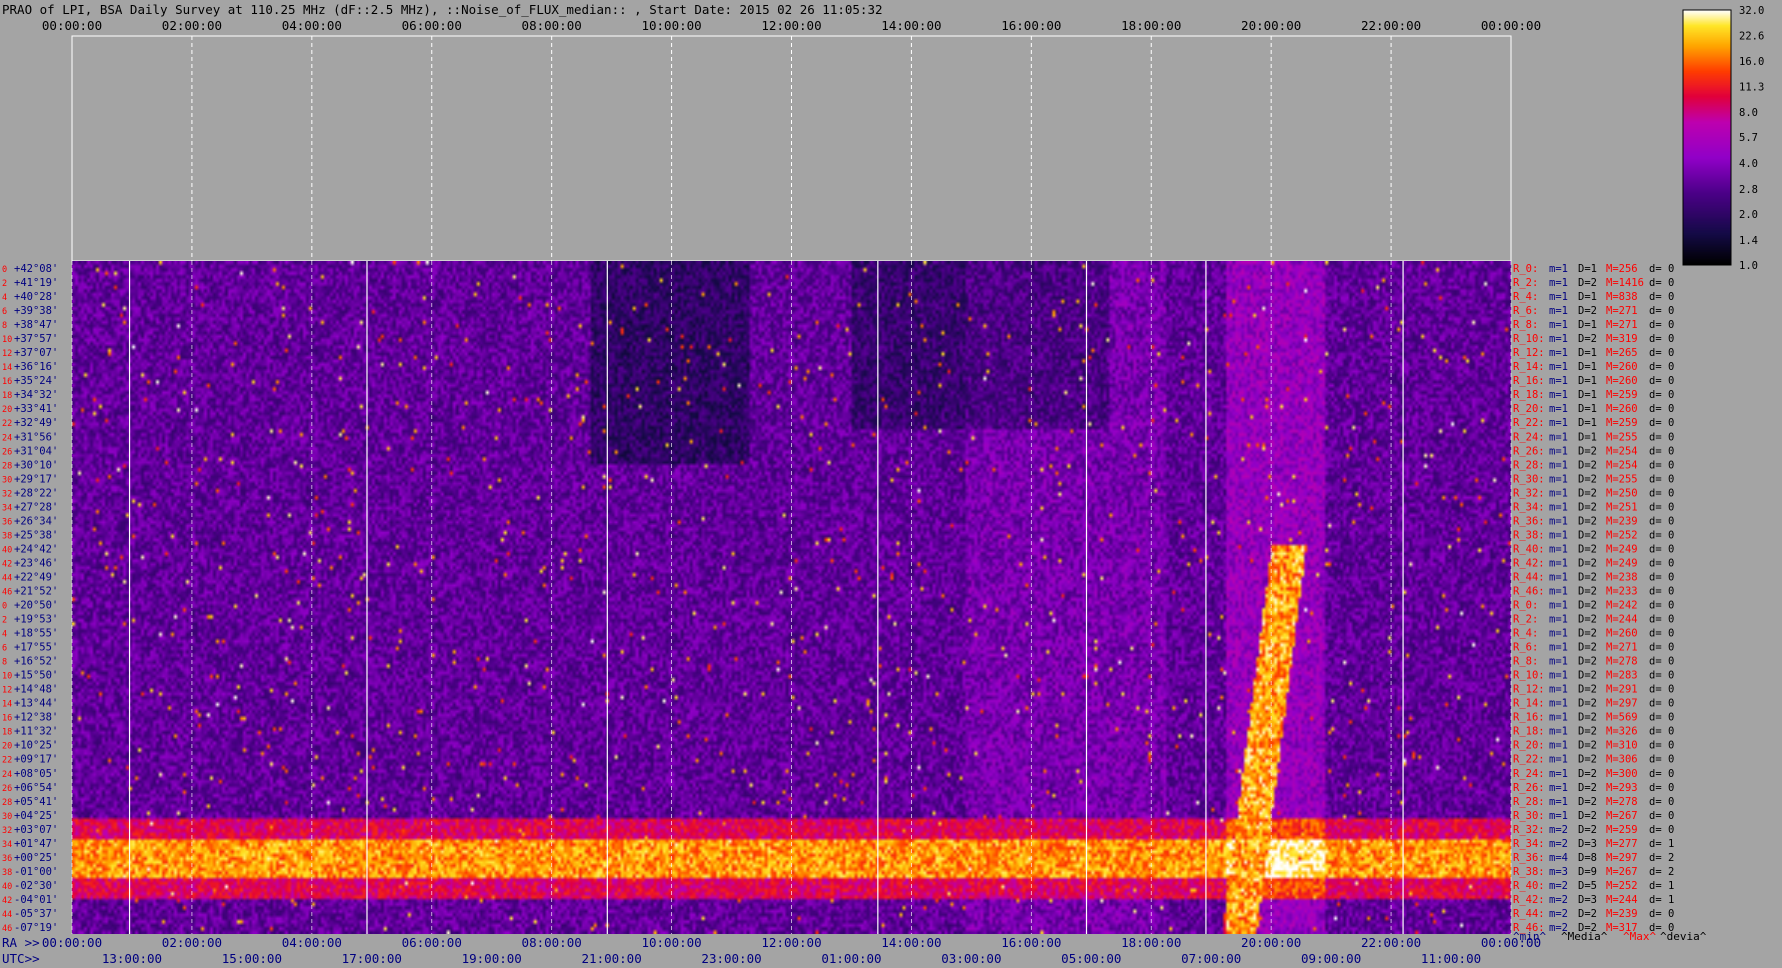  What do you see at coordinates (36, 409) in the screenshot?
I see `declination-label: +33°41'` at bounding box center [36, 409].